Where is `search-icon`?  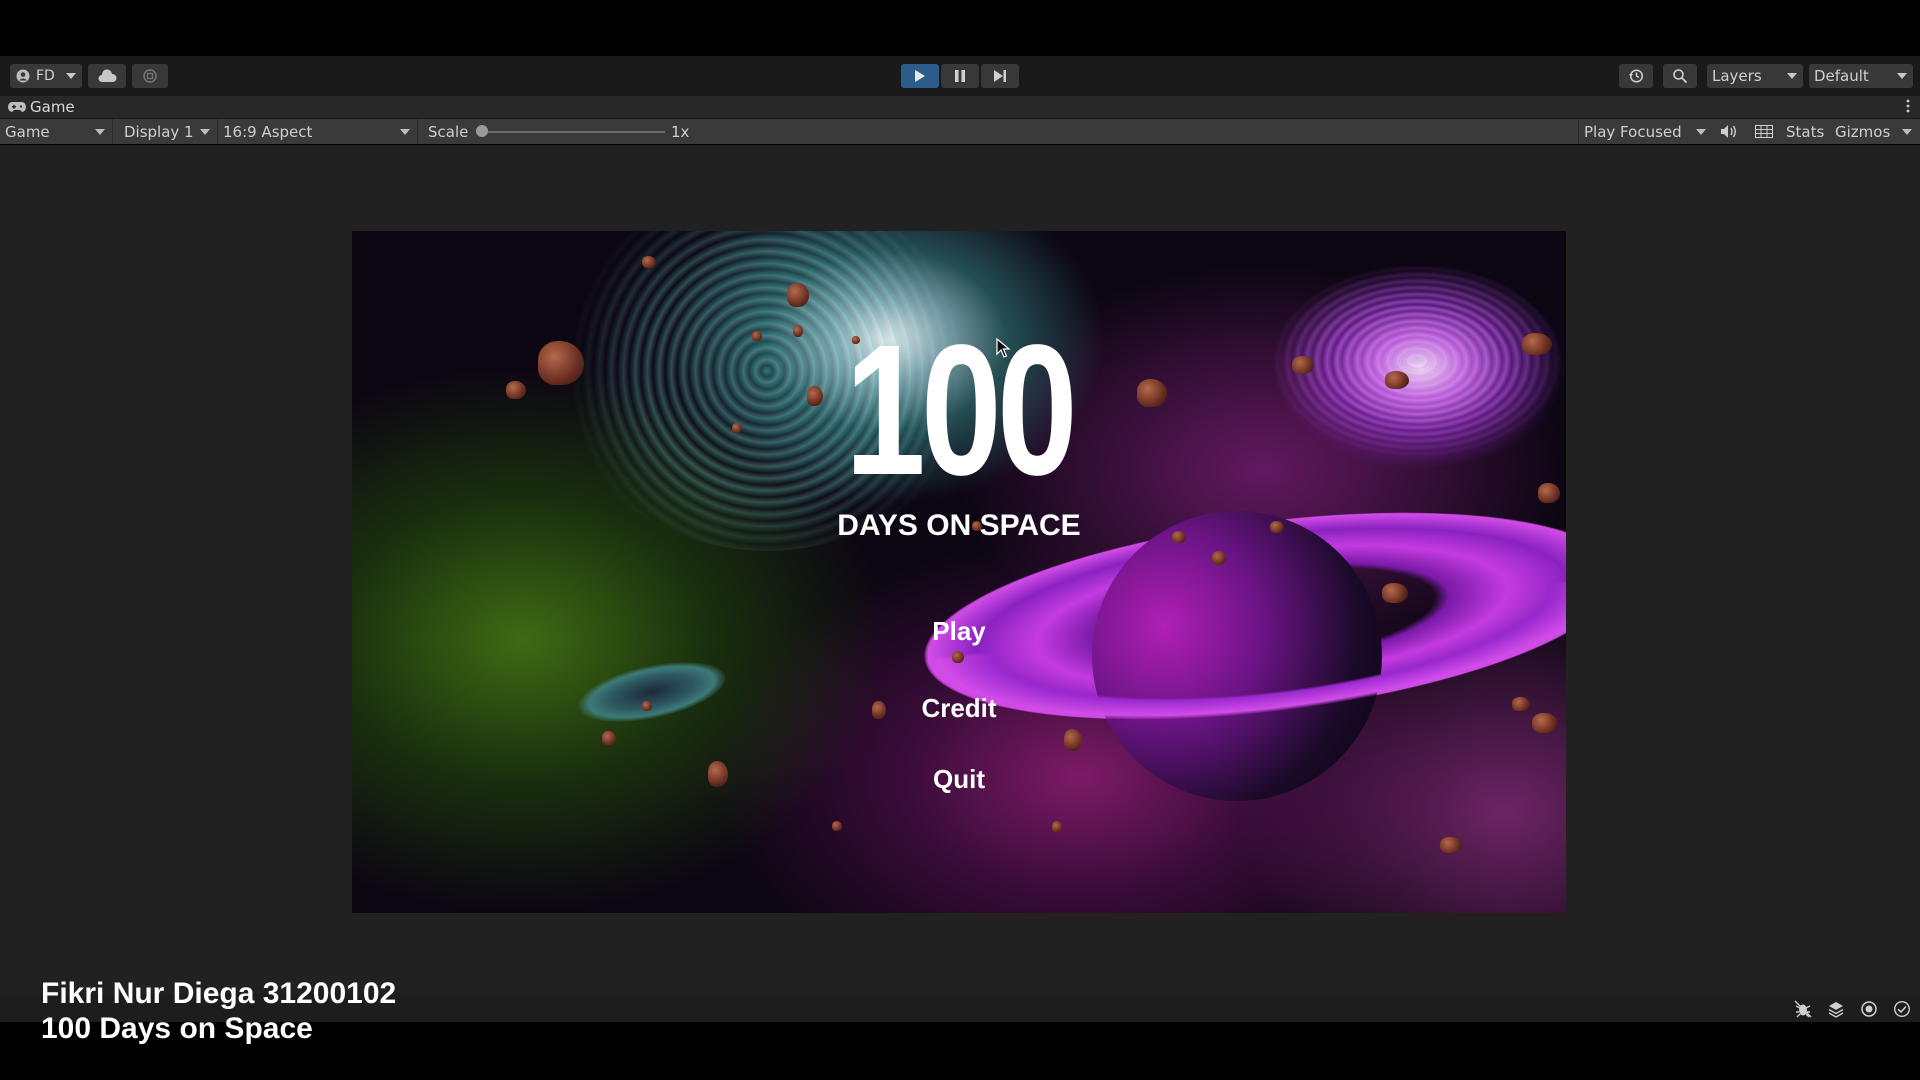 search-icon is located at coordinates (1680, 76).